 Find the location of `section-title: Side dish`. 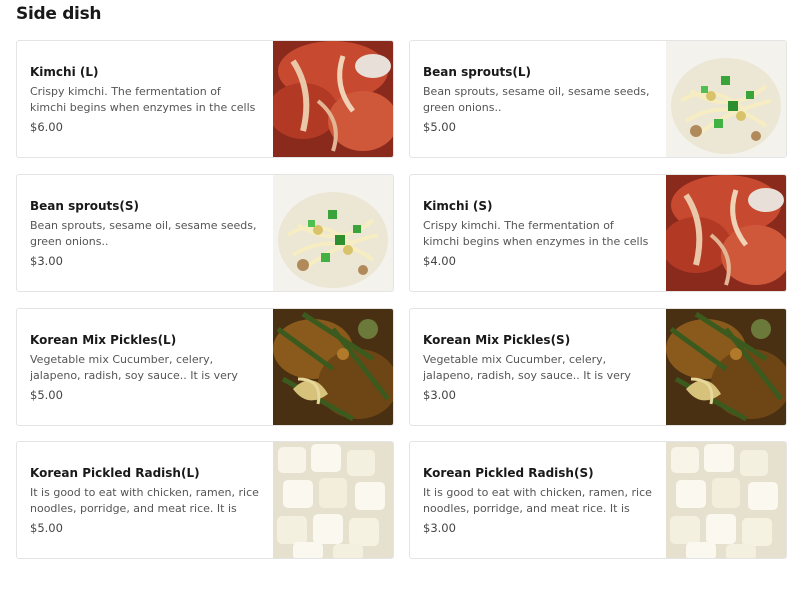

section-title: Side dish is located at coordinates (59, 14).